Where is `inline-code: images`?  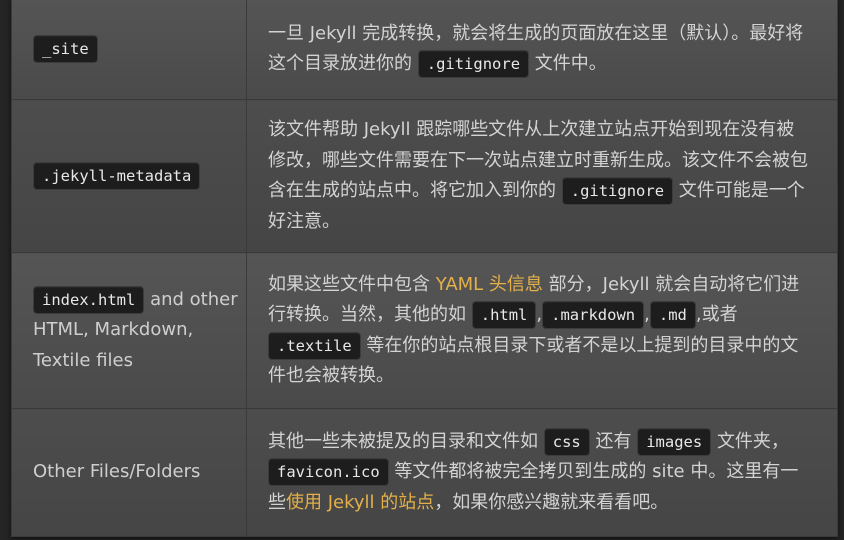 inline-code: images is located at coordinates (674, 441).